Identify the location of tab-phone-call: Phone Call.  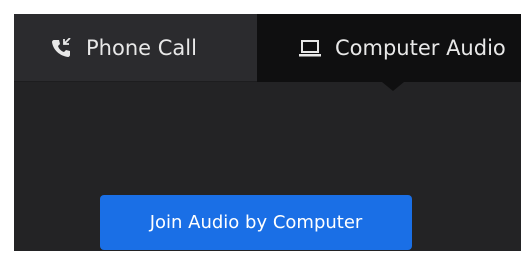
(135, 48).